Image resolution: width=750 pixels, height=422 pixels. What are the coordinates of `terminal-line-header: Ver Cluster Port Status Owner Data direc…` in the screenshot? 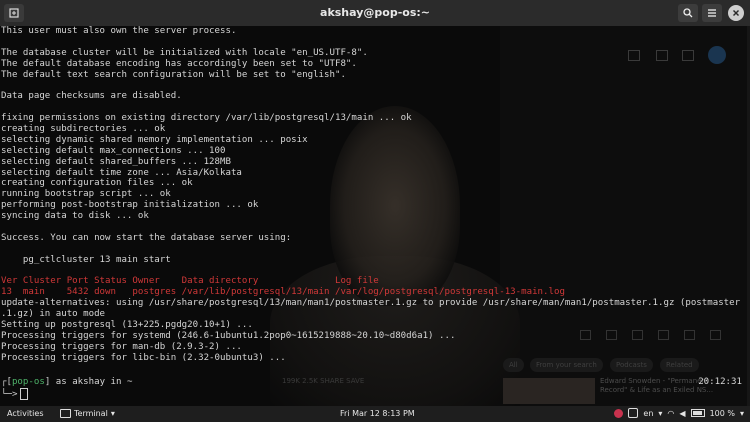 It's located at (190, 281).